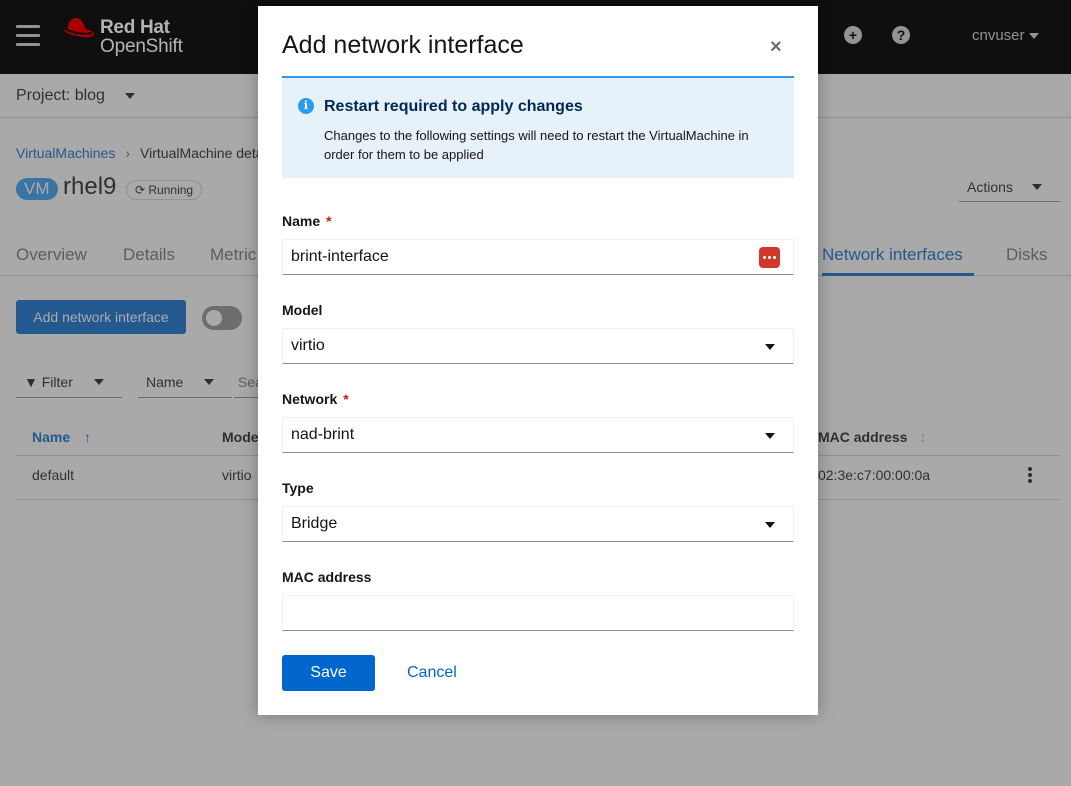 The image size is (1071, 786). I want to click on network-select-value: nad-brint, so click(323, 434).